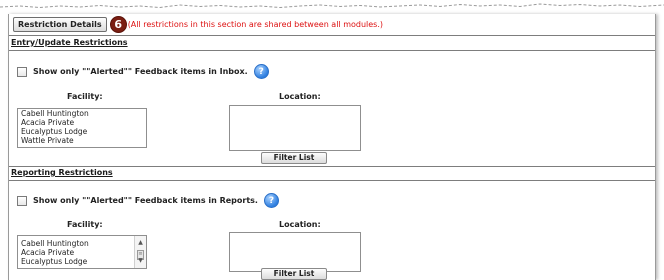 This screenshot has height=280, width=664. Describe the element at coordinates (332, 6) in the screenshot. I see `torn-edge` at that location.